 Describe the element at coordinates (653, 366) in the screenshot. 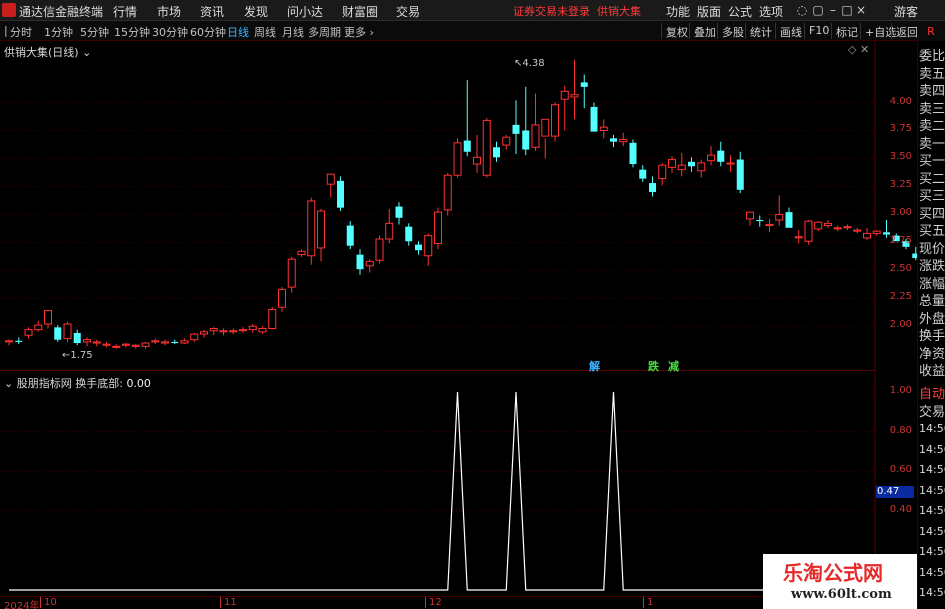

I see `annotation-fall: 跌` at that location.